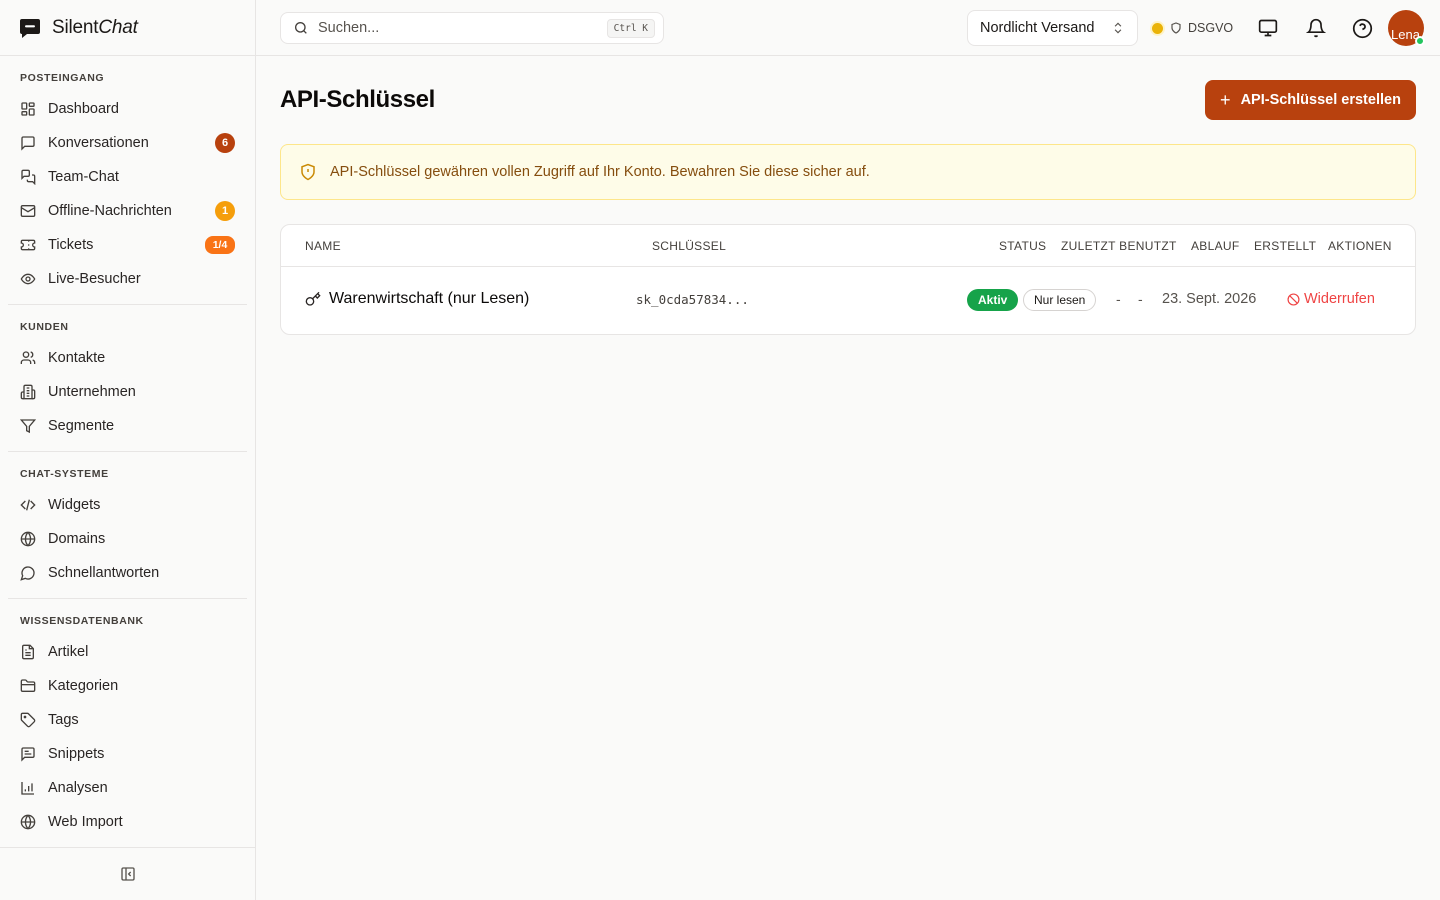  I want to click on ticket-count-badge: 1/4, so click(220, 245).